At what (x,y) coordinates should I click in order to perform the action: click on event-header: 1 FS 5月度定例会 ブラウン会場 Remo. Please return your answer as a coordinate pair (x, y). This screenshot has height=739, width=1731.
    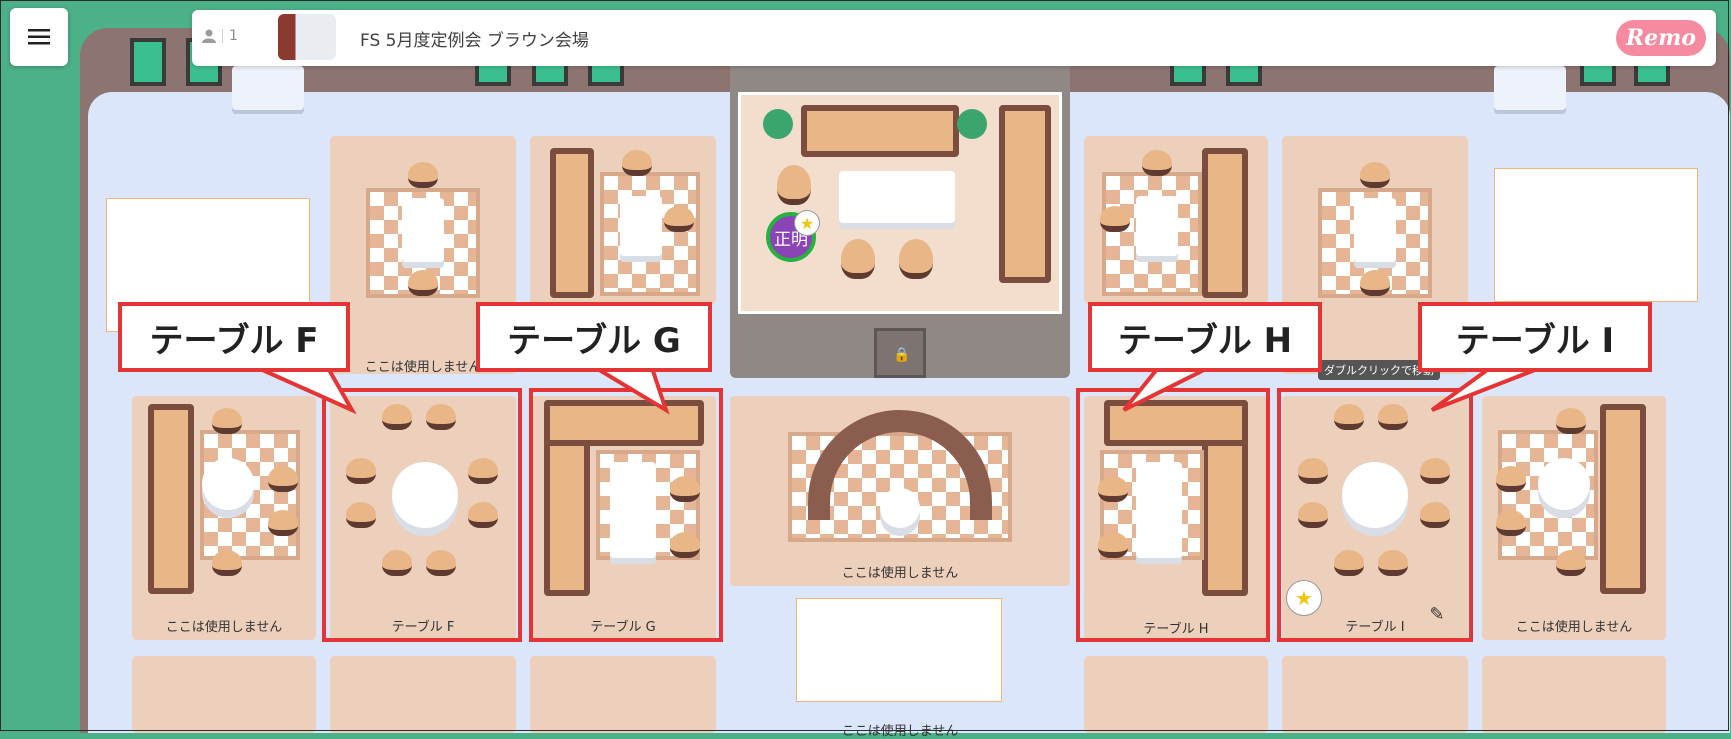
    Looking at the image, I should click on (954, 38).